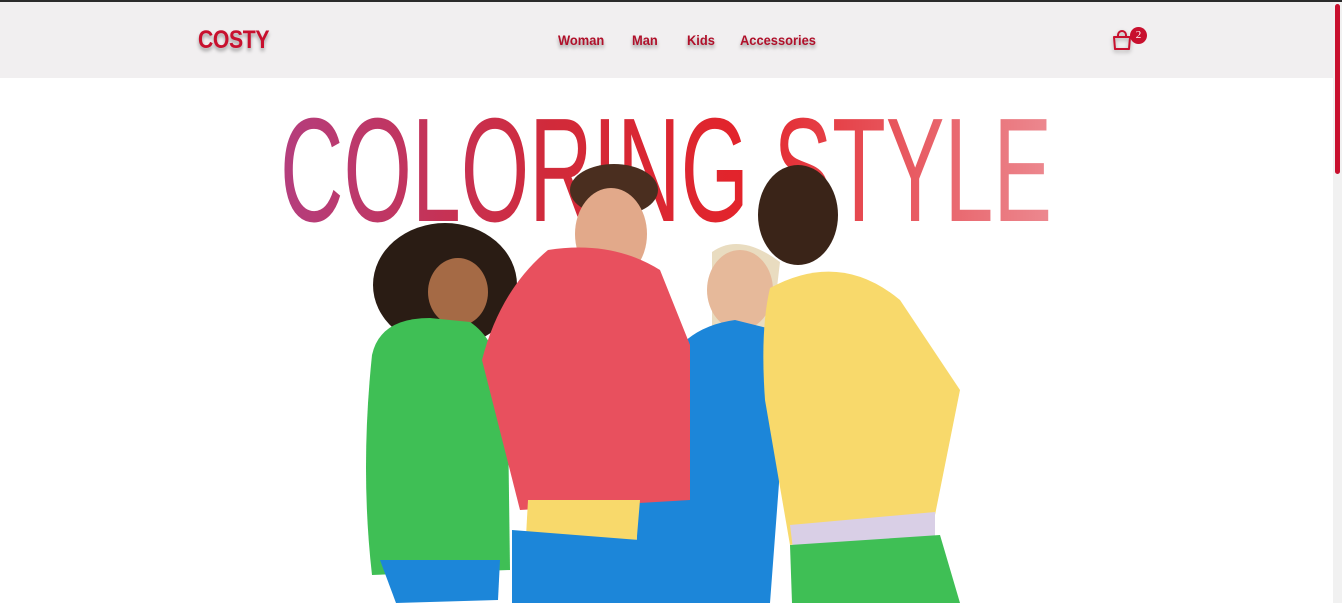 The width and height of the screenshot is (1342, 603). What do you see at coordinates (441, 413) in the screenshot?
I see `model-green-hoodie` at bounding box center [441, 413].